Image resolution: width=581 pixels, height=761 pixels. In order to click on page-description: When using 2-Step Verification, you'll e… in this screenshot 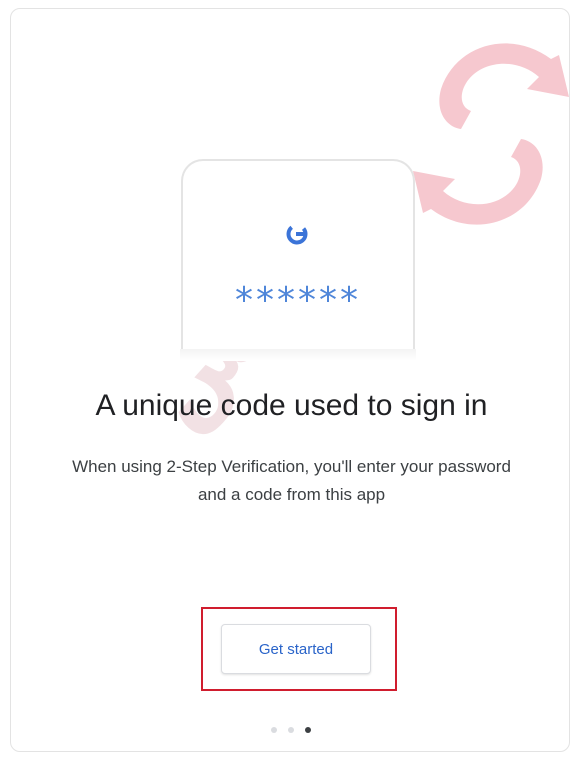, I will do `click(291, 480)`.